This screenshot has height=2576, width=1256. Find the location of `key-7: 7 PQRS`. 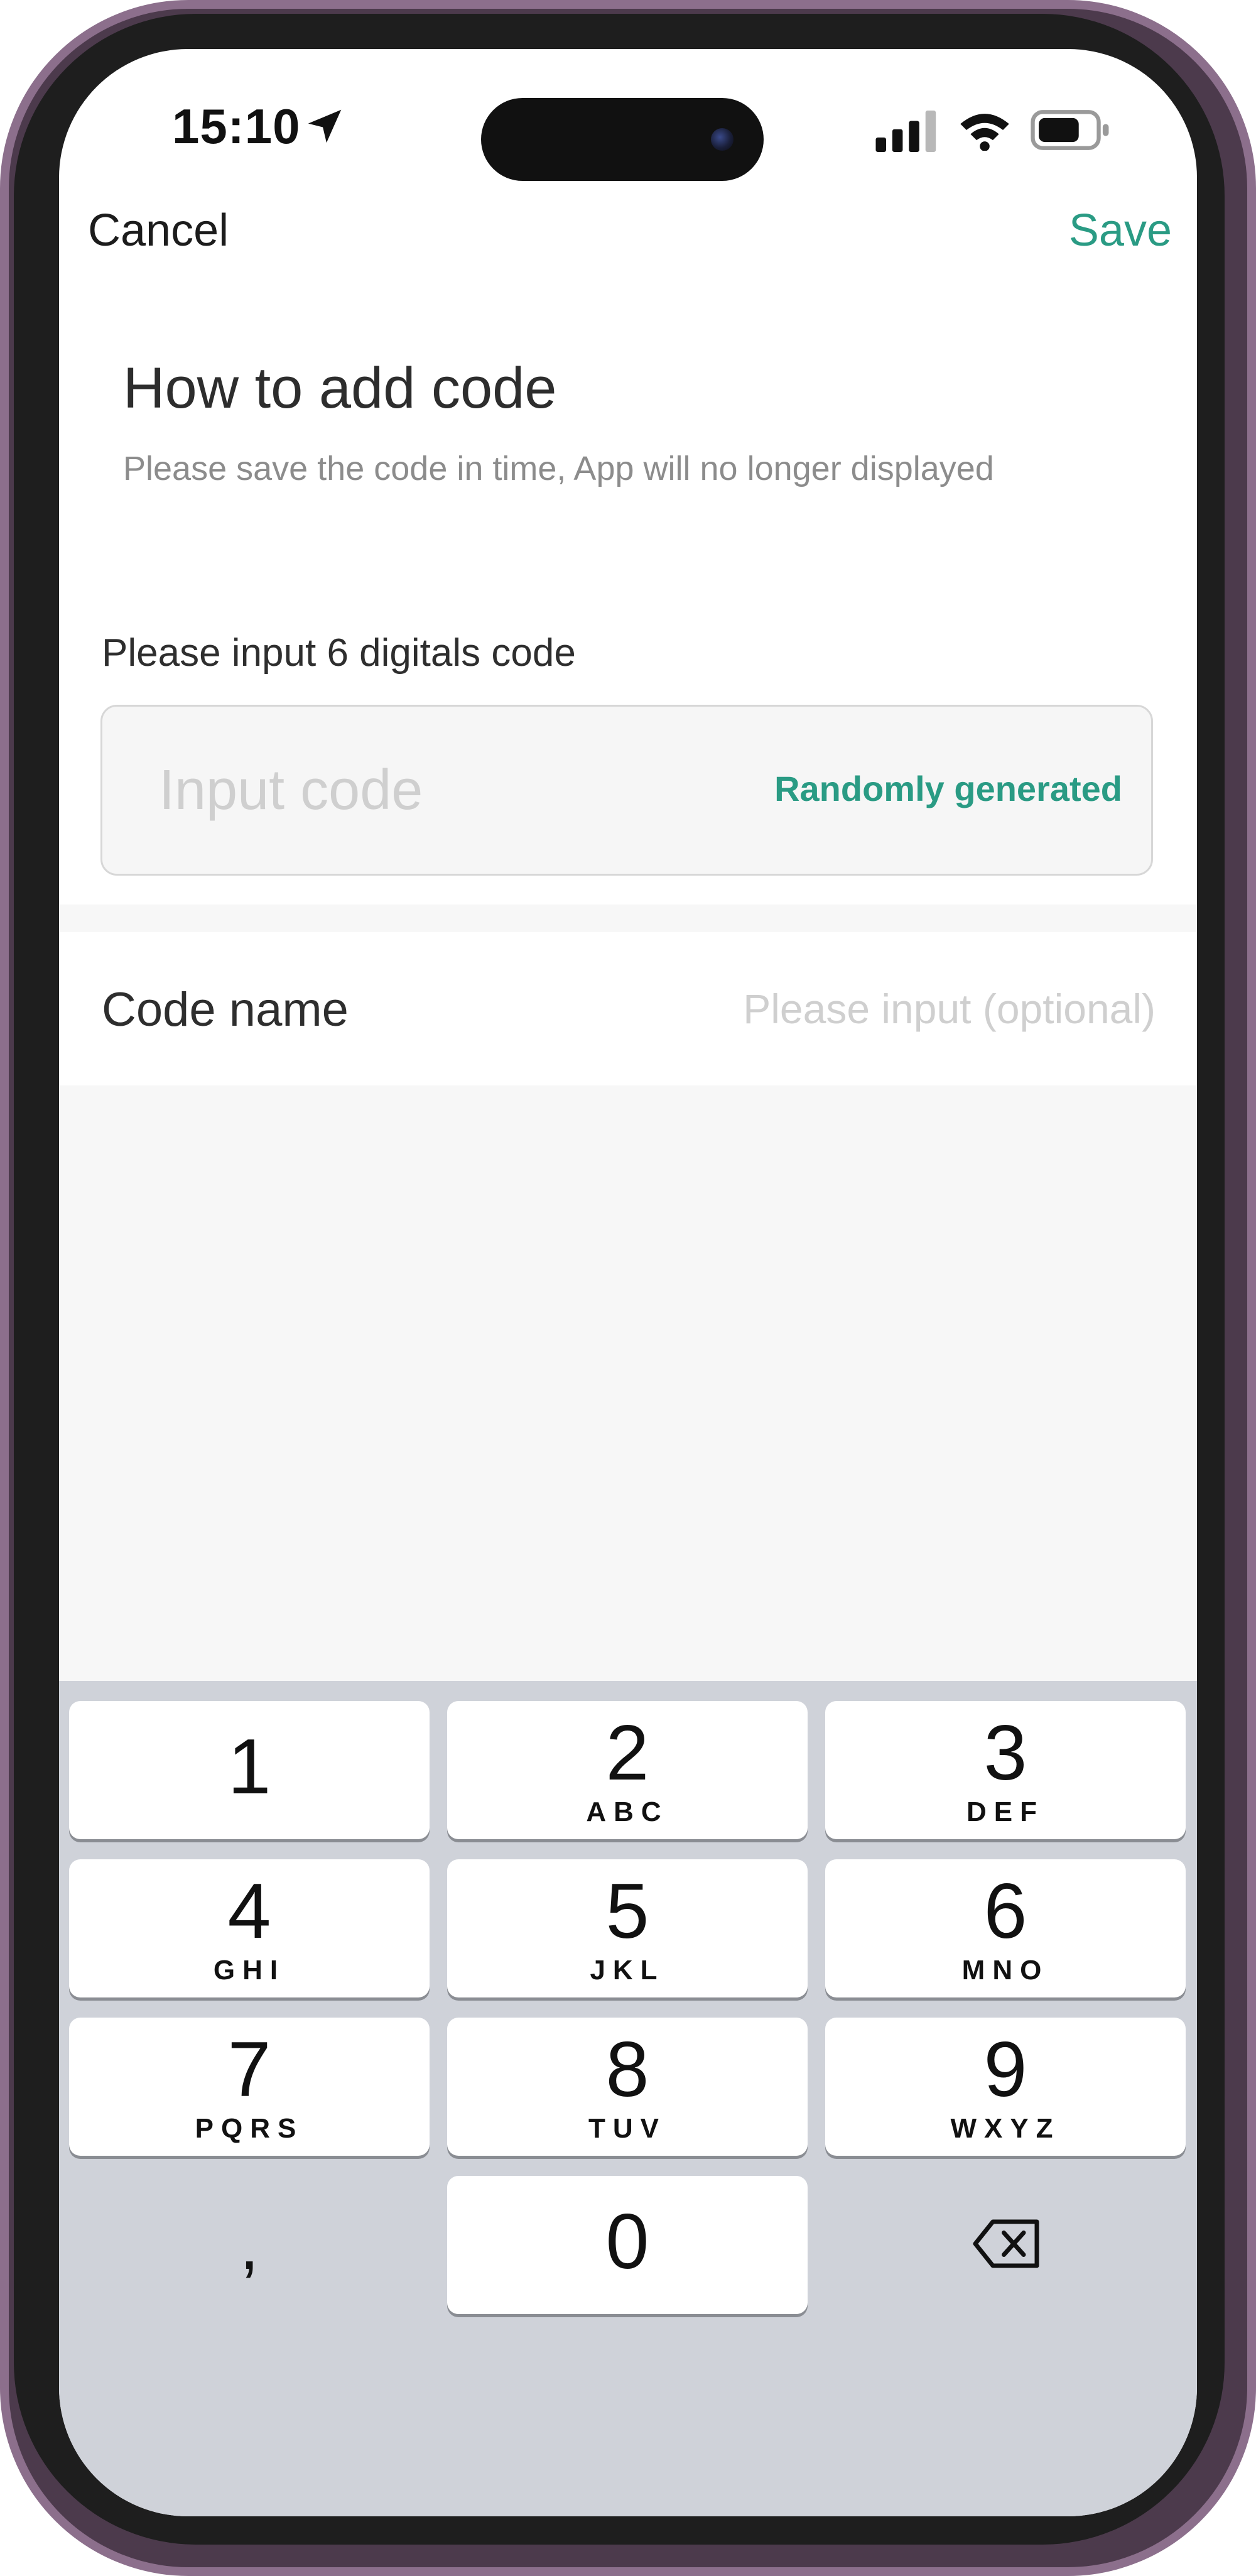

key-7: 7 PQRS is located at coordinates (250, 2087).